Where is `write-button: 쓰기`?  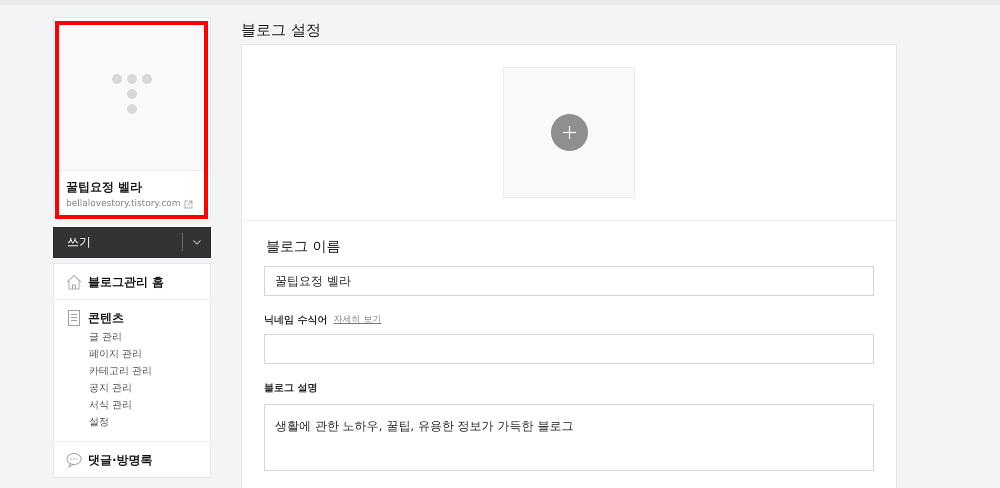 write-button: 쓰기 is located at coordinates (132, 242).